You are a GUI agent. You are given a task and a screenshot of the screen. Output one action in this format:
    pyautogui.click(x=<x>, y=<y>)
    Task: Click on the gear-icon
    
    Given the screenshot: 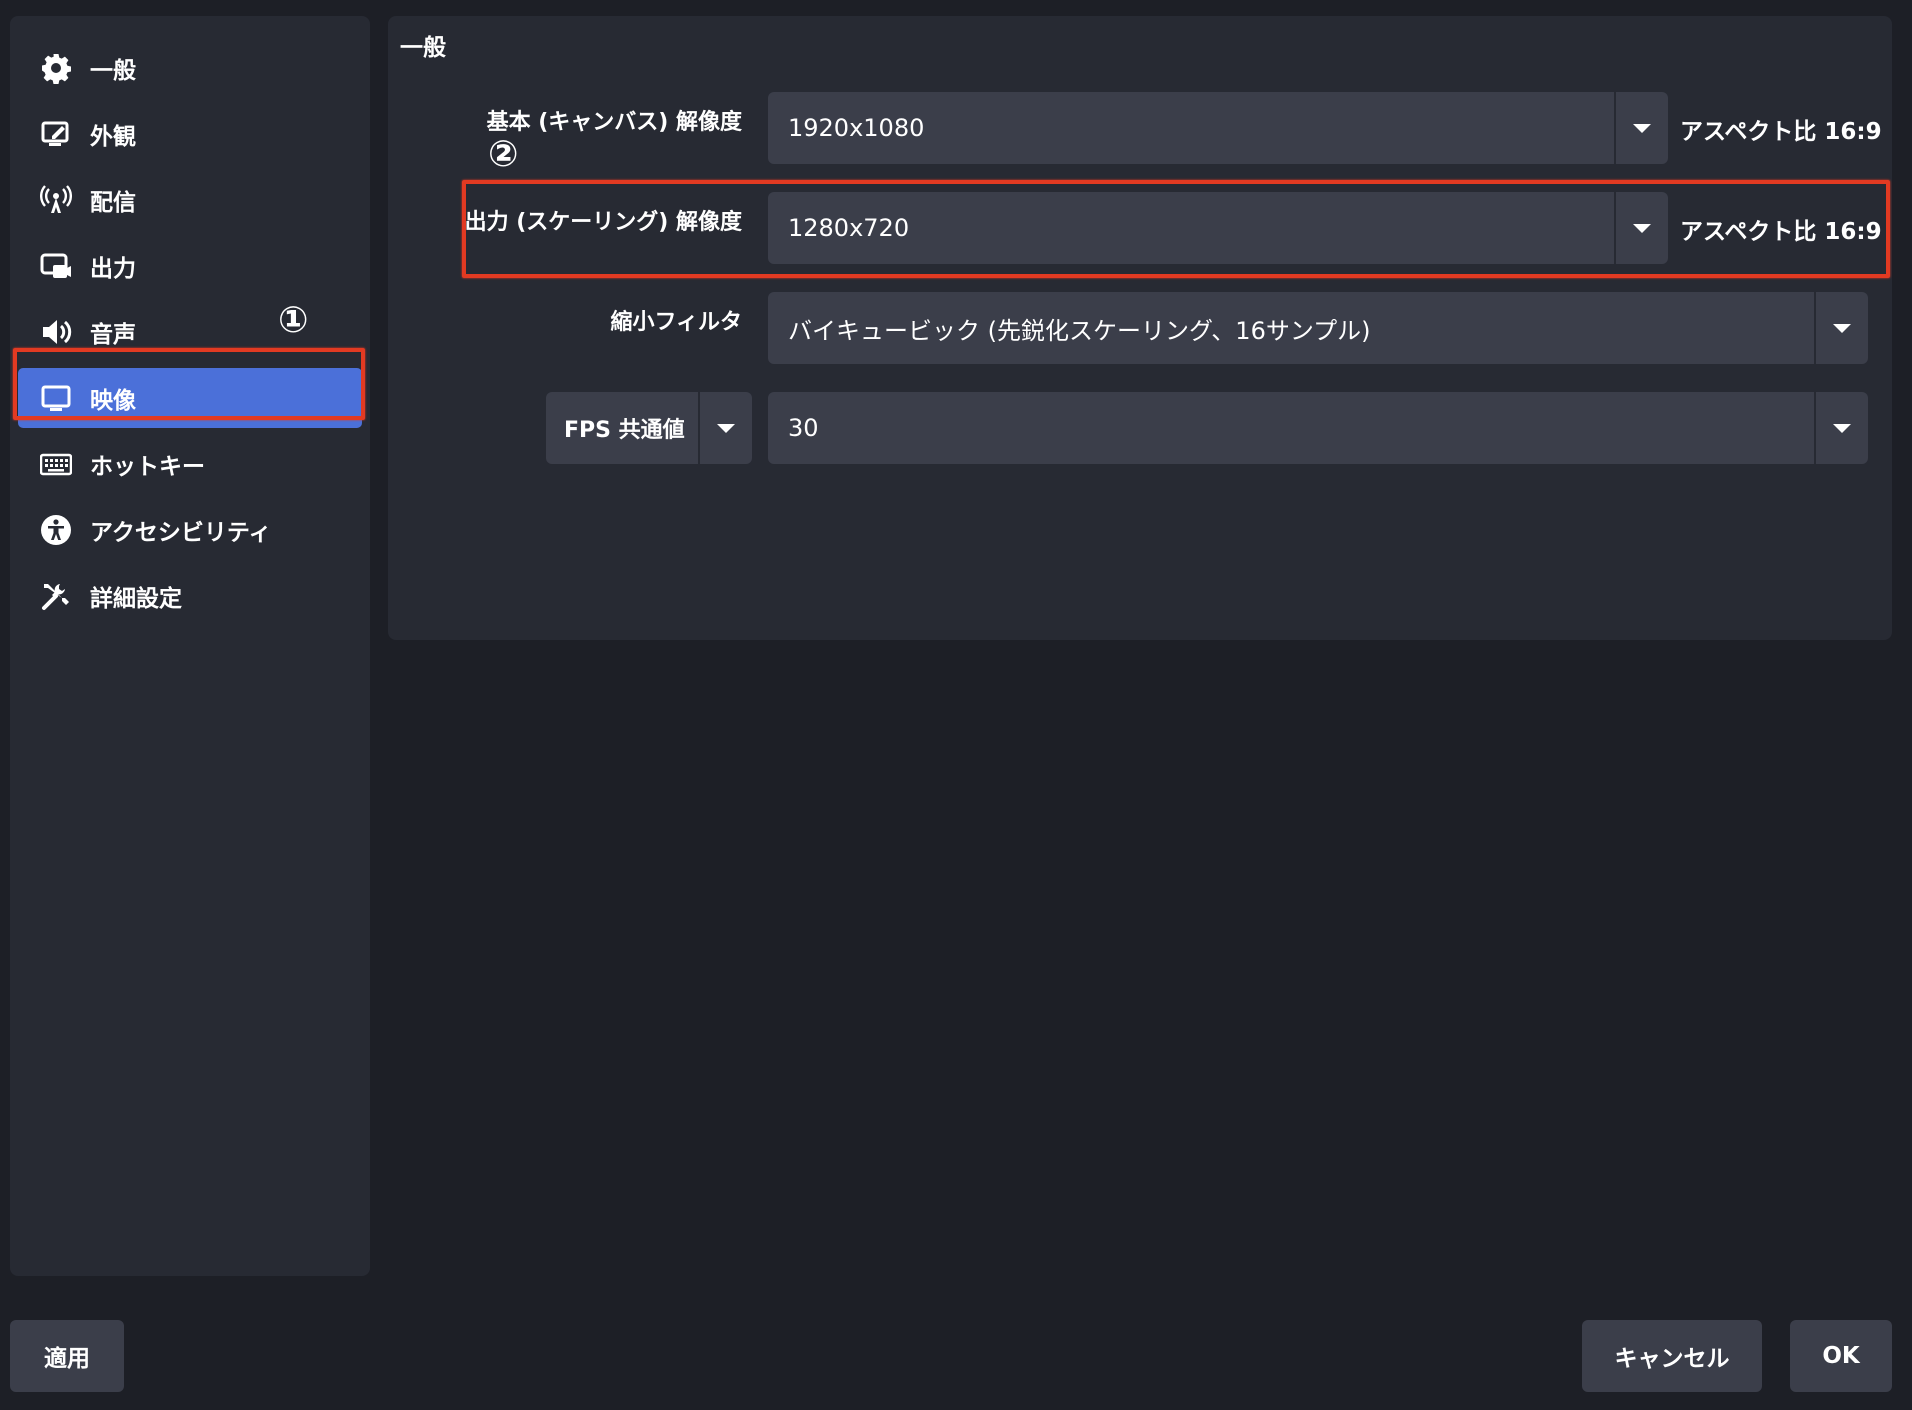 What is the action you would take?
    pyautogui.click(x=56, y=68)
    